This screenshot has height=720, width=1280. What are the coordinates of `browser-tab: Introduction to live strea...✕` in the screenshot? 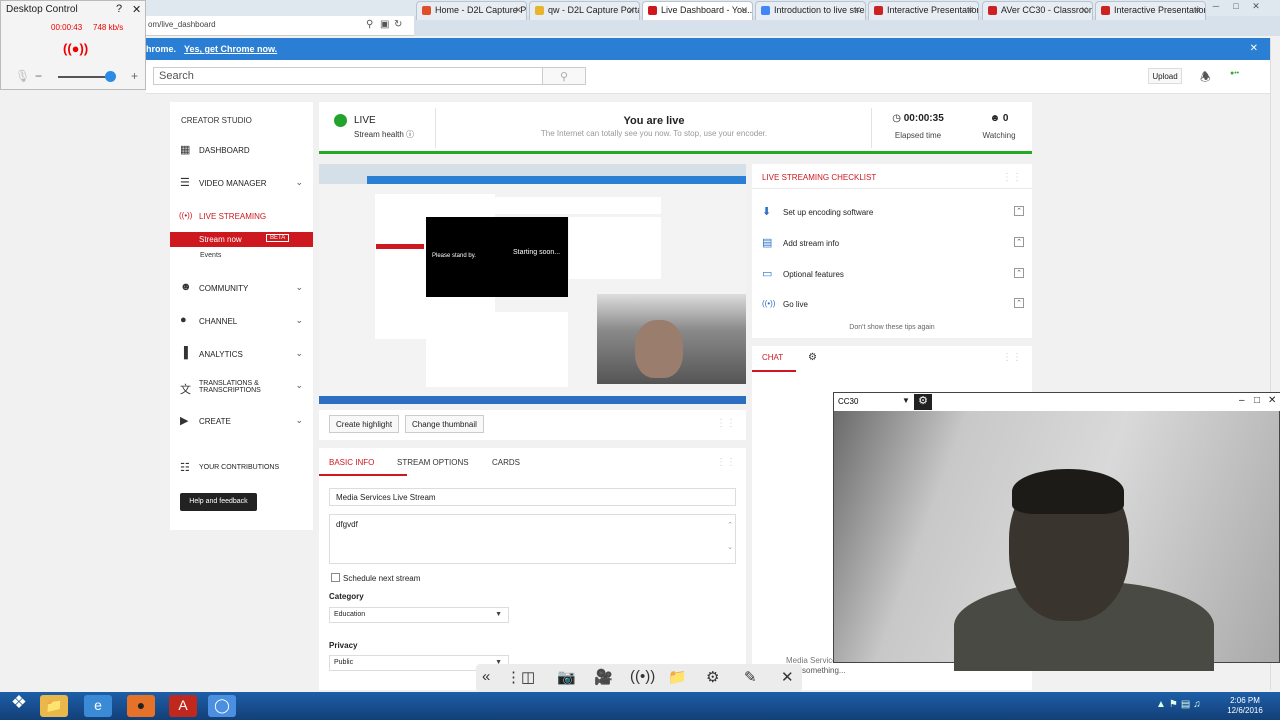 It's located at (810, 10).